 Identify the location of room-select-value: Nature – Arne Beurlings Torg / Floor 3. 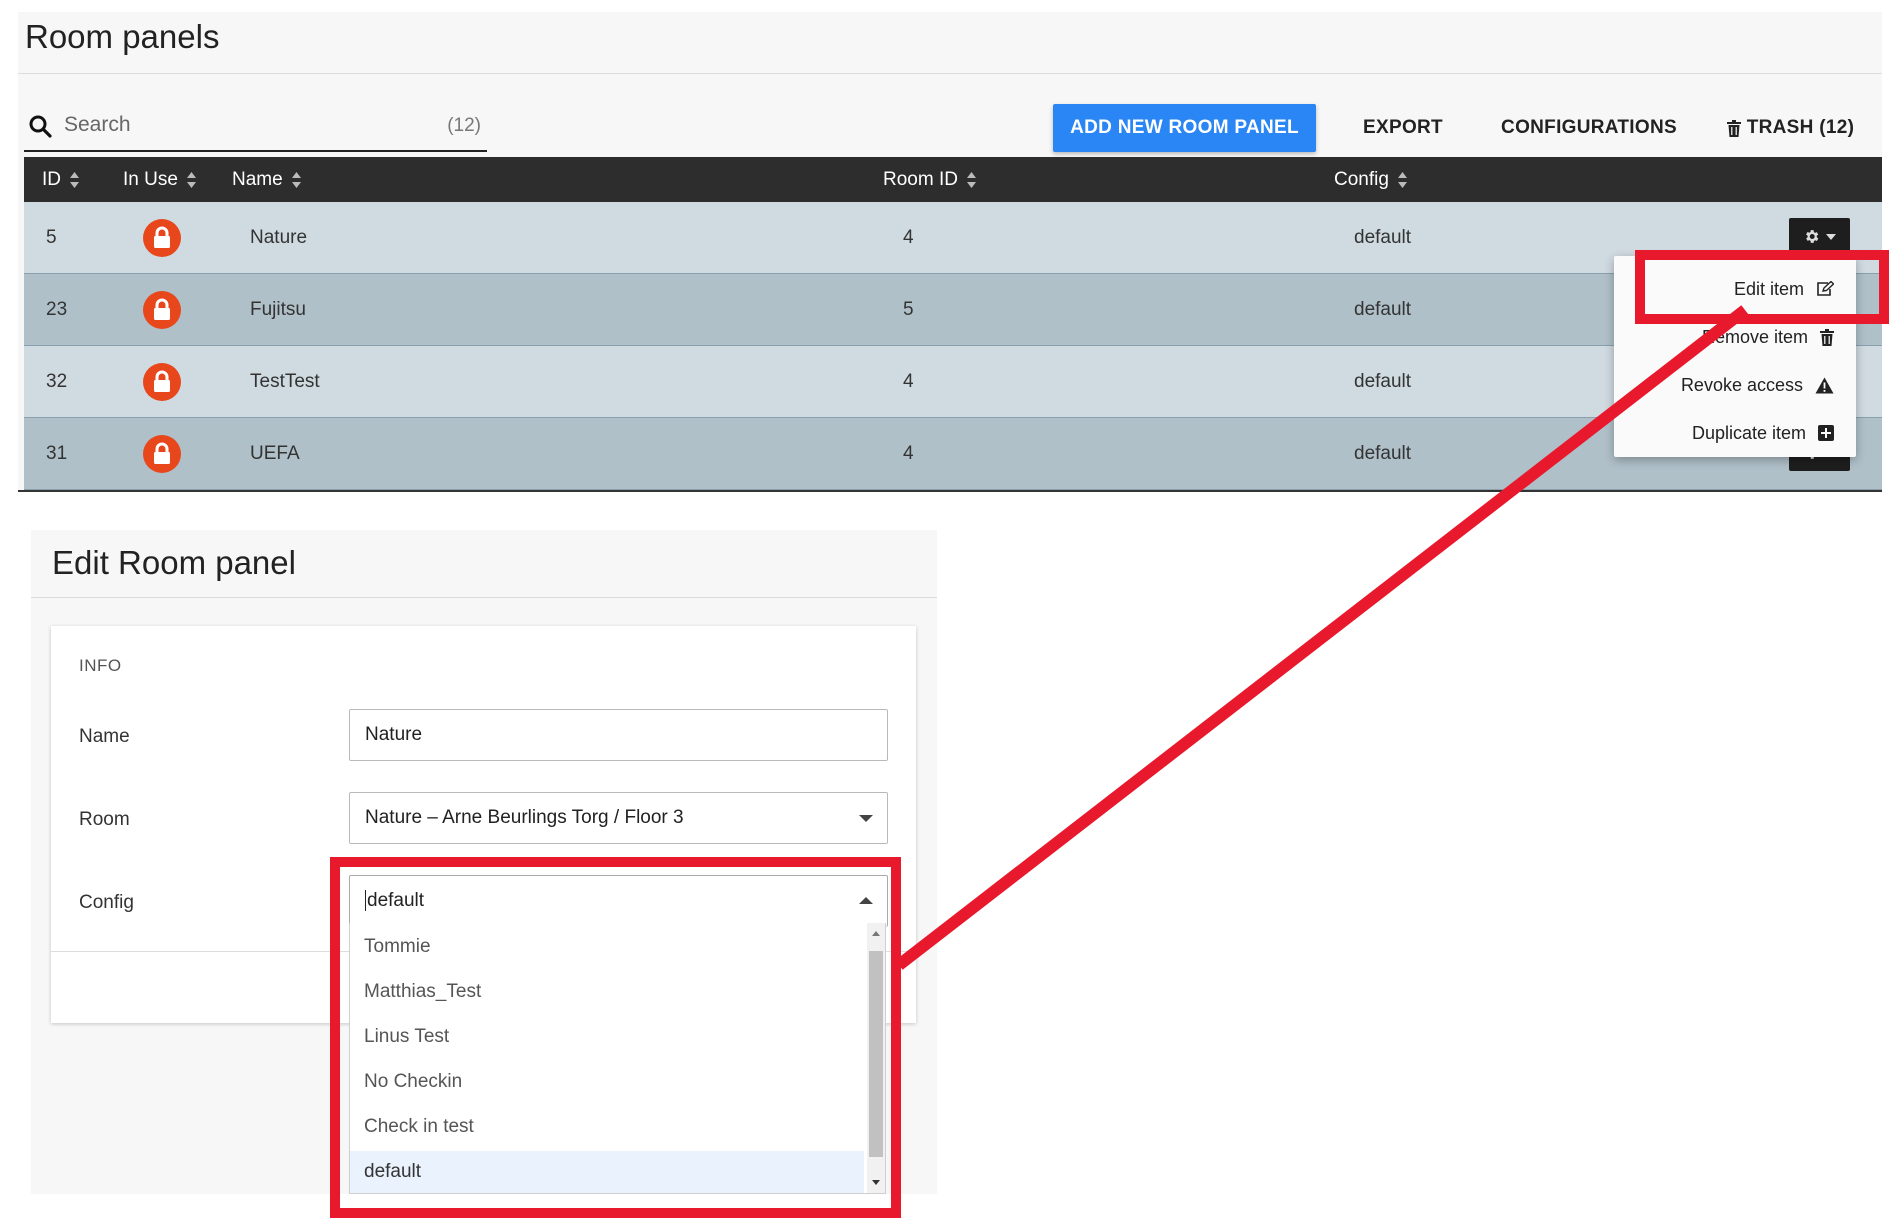
(524, 817).